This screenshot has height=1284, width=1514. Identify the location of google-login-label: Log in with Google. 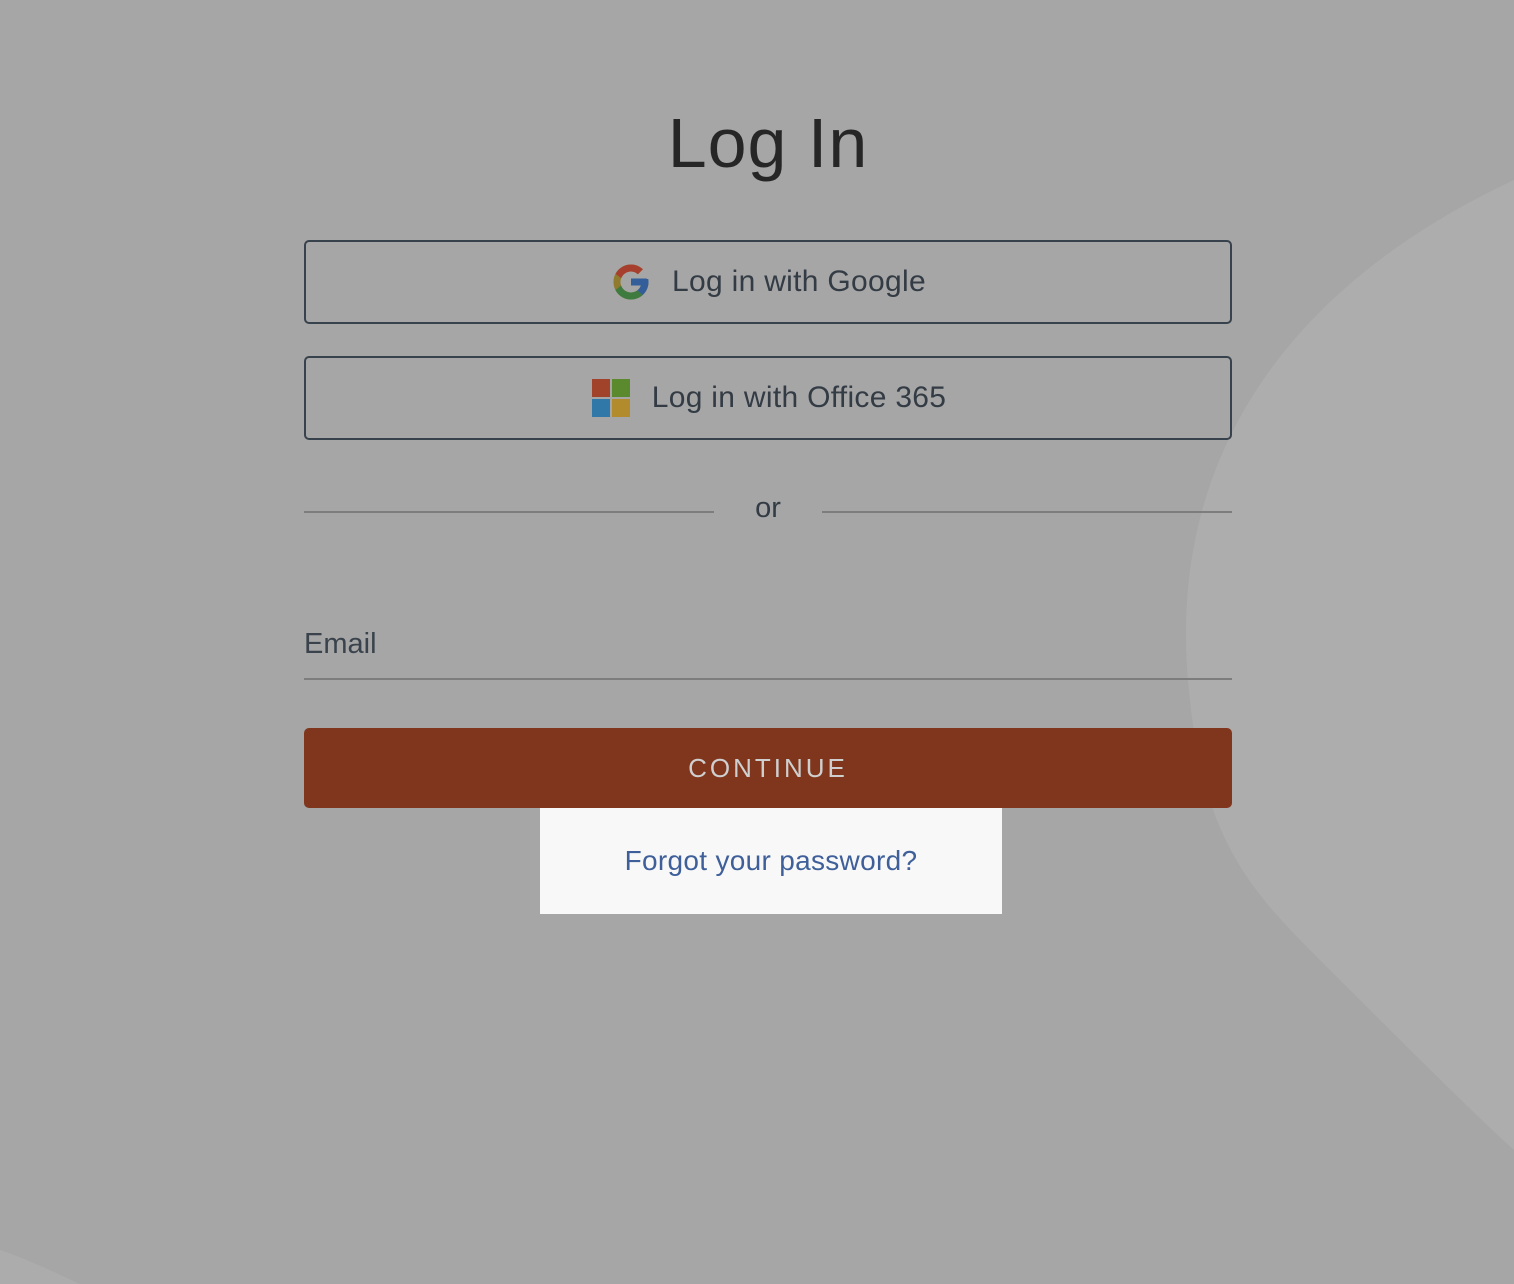
(799, 281).